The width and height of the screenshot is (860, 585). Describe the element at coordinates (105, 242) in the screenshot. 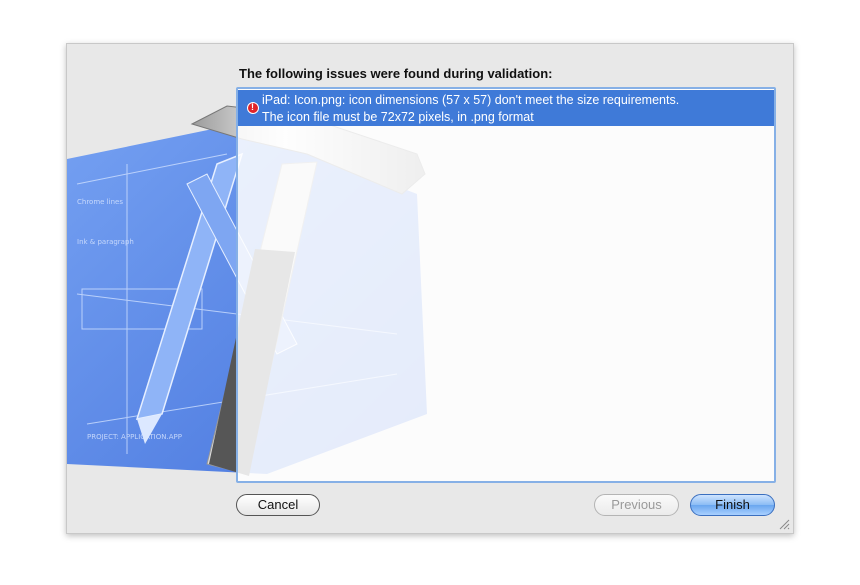

I see `svg-text: Ink & paragraph` at that location.